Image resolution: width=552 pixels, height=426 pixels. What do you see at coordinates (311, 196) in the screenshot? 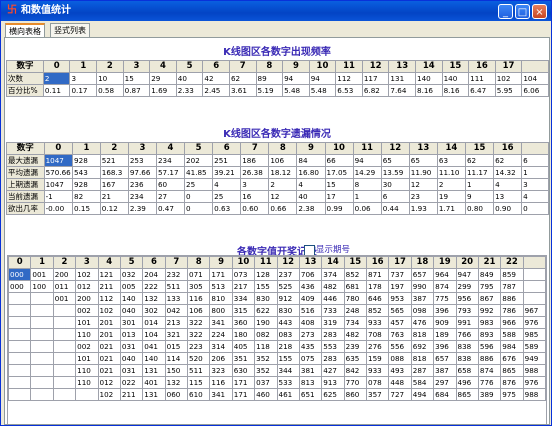
I see `table-cell: 40` at bounding box center [311, 196].